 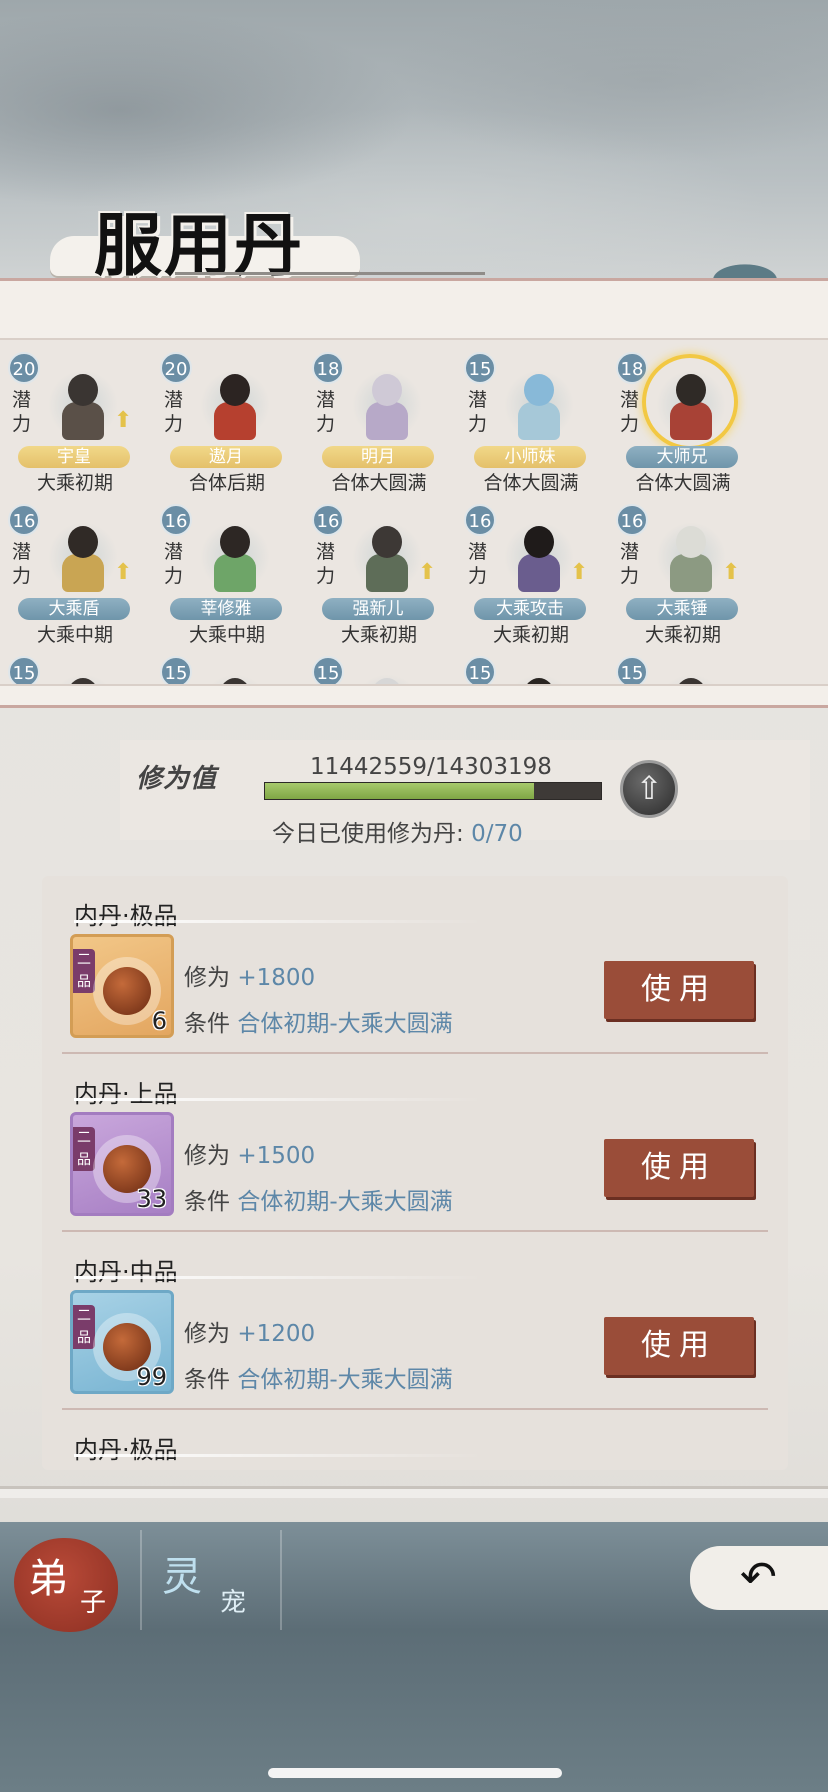 I want to click on potential-badge: 20, so click(x=24, y=368).